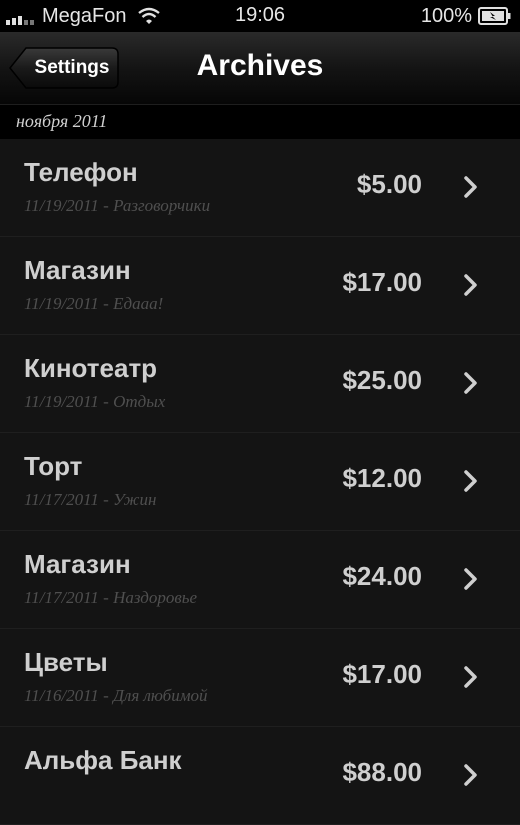 The width and height of the screenshot is (520, 825). I want to click on item-title: Цветы, so click(66, 662).